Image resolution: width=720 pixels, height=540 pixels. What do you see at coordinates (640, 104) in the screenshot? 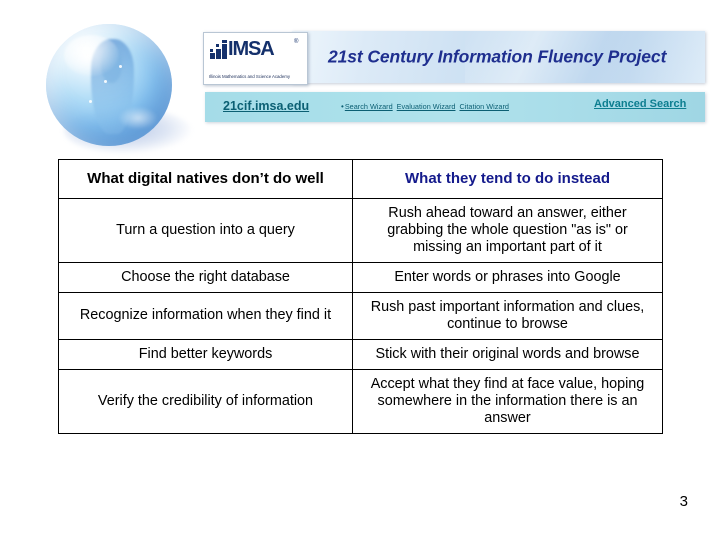
I see `advanced-search-link: Advanced Search` at bounding box center [640, 104].